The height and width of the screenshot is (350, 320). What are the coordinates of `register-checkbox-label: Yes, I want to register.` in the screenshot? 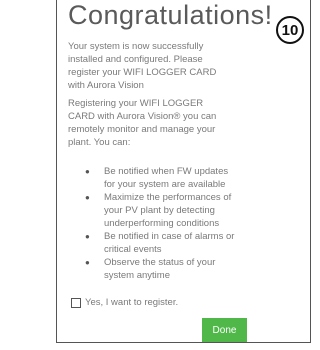 It's located at (131, 302).